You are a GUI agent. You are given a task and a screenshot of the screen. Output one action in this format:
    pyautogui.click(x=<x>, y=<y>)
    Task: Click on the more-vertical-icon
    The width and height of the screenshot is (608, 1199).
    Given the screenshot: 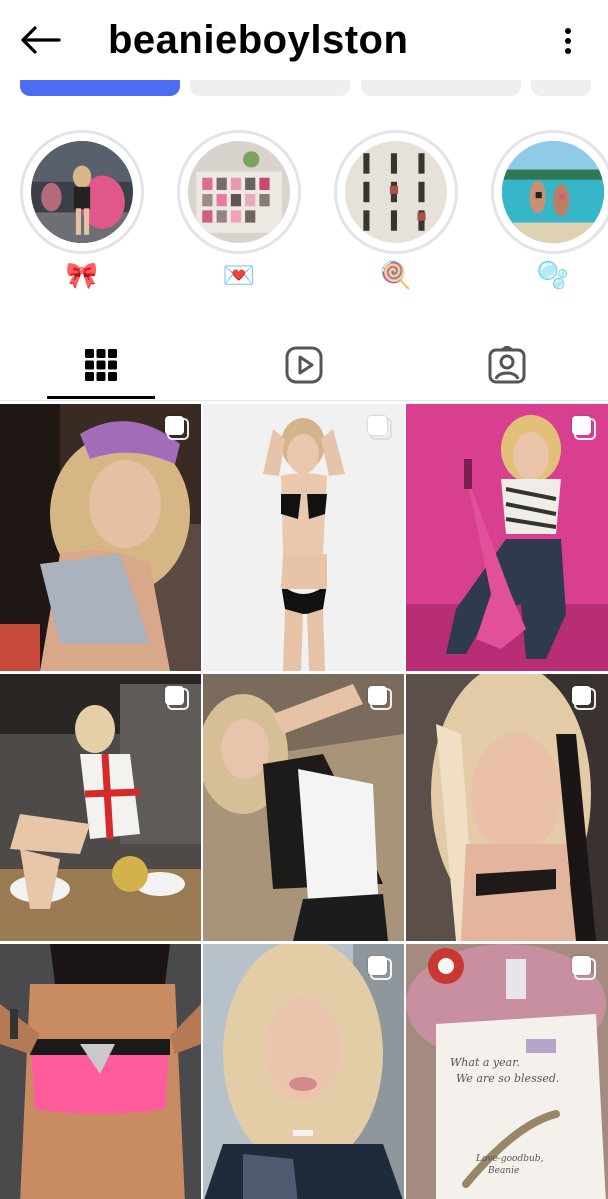 What is the action you would take?
    pyautogui.click(x=568, y=41)
    